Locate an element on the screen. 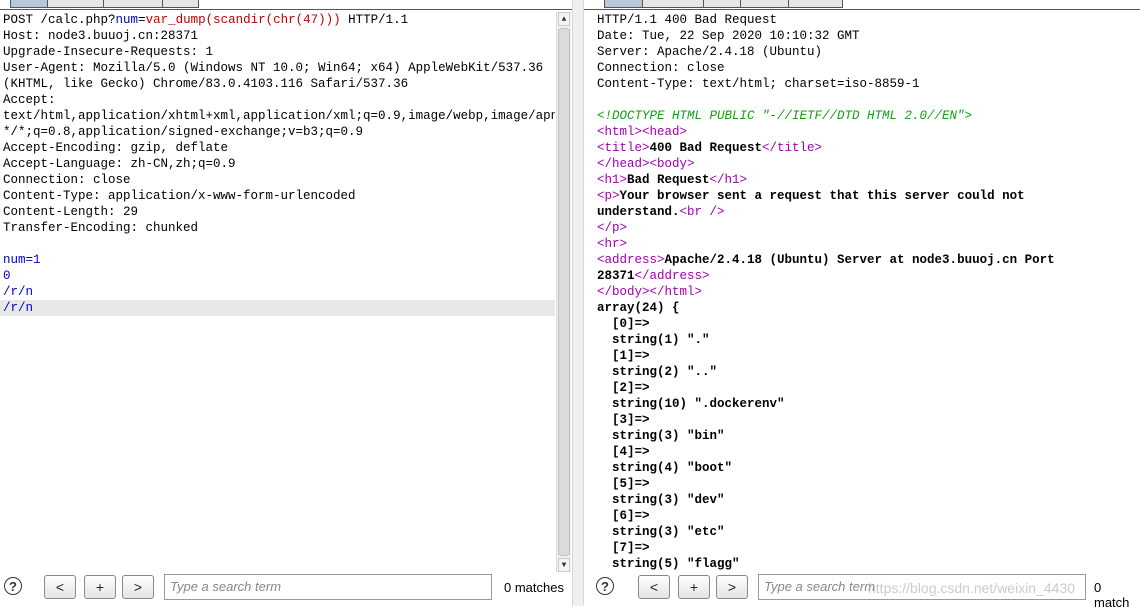 The width and height of the screenshot is (1140, 610). code-line: [0]=> is located at coordinates (867, 324).